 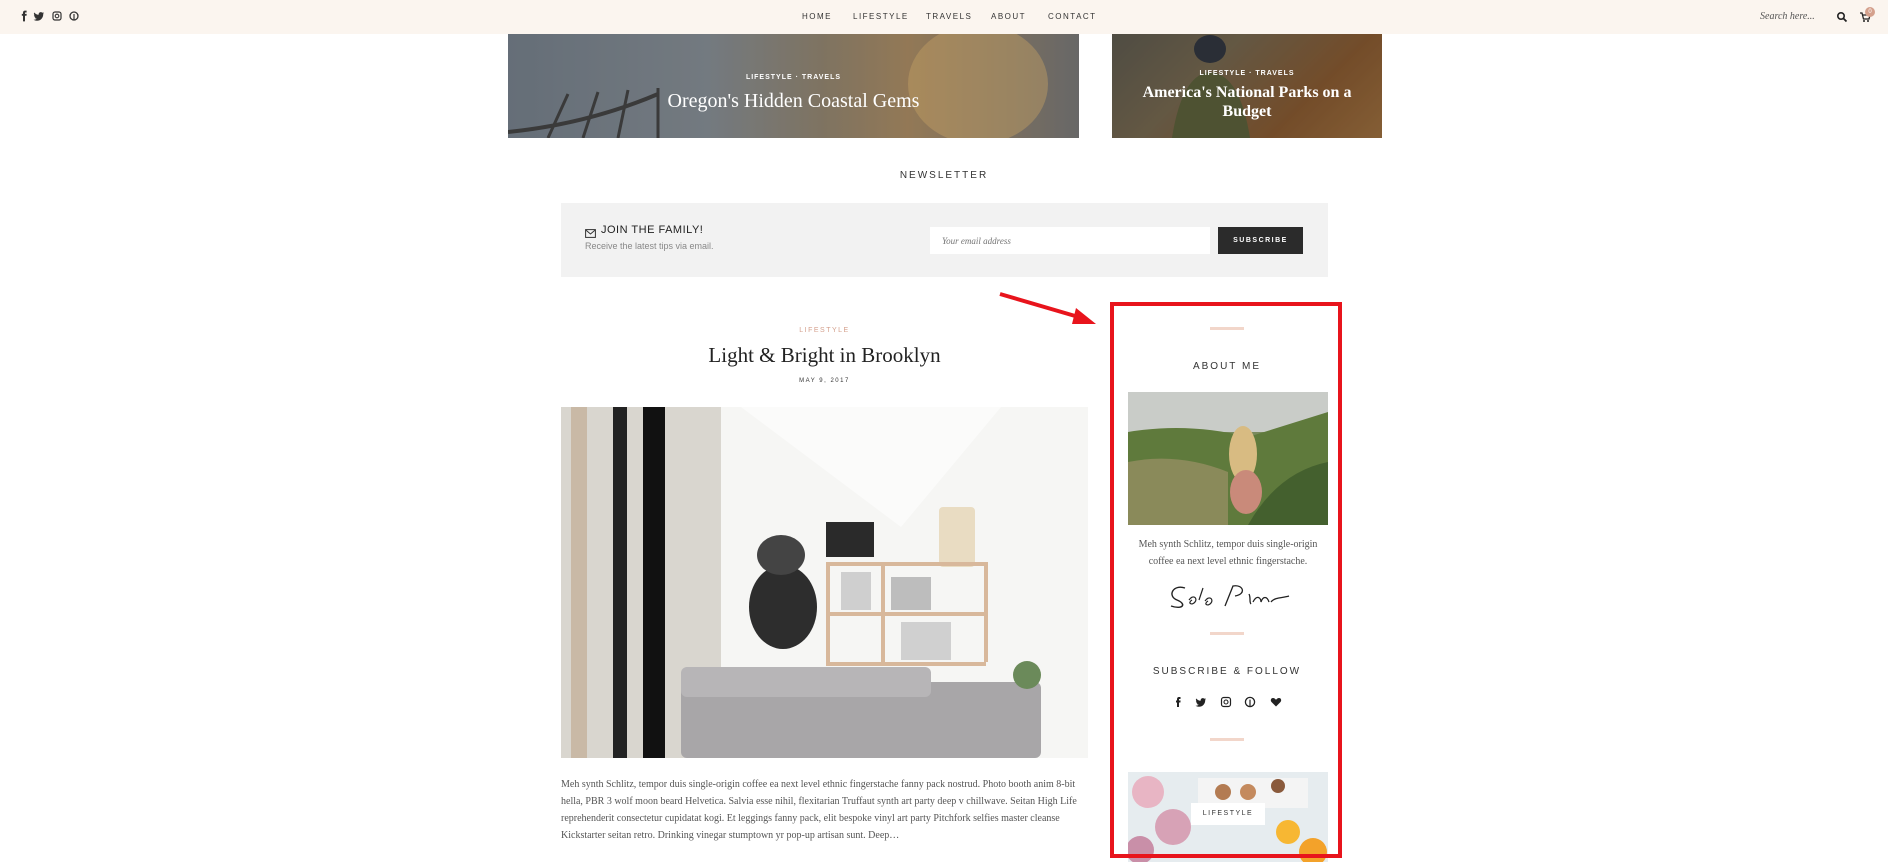 What do you see at coordinates (824, 330) in the screenshot?
I see `post-category: LIFESTYLE` at bounding box center [824, 330].